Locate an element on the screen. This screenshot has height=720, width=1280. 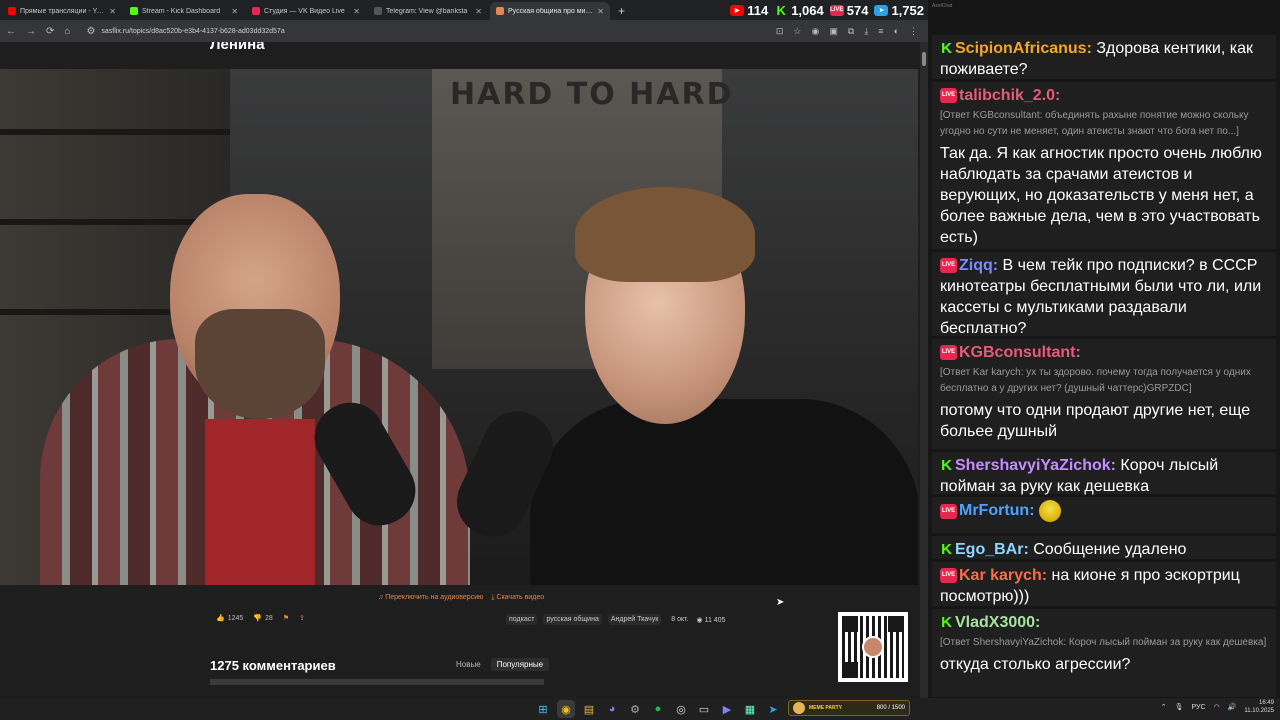
kick-icon is located at coordinates (134, 11).